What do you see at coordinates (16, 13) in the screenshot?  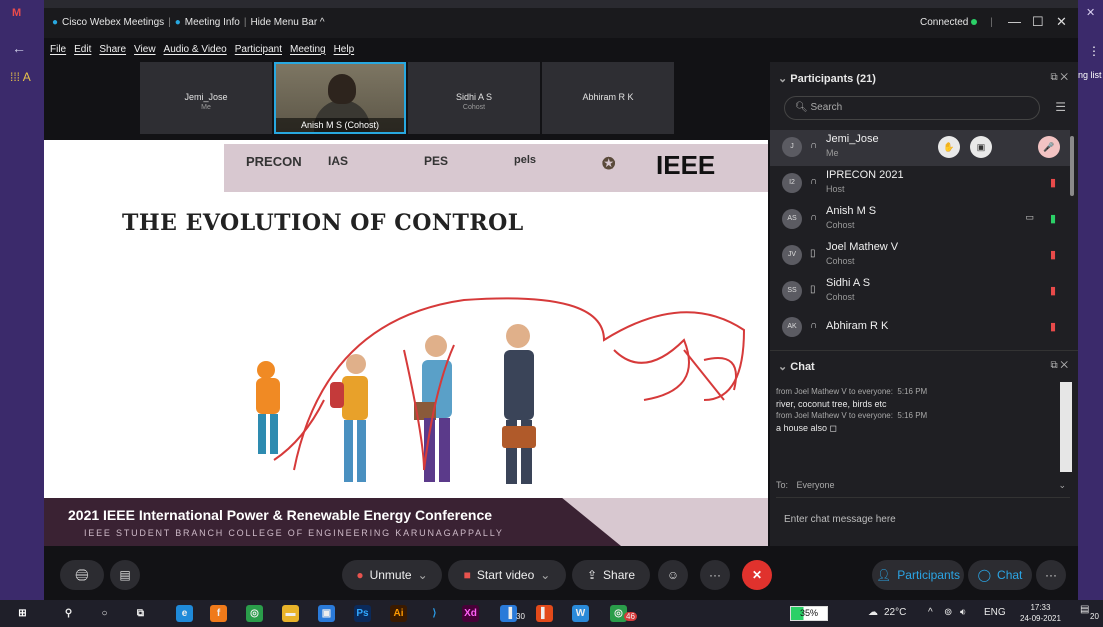 I see `gmail-icon: M` at bounding box center [16, 13].